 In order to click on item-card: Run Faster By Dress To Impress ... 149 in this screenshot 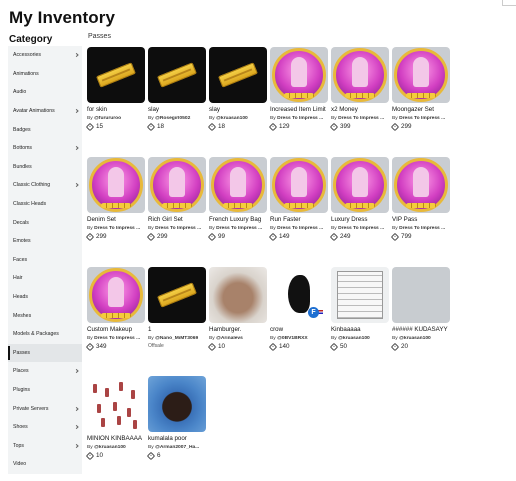, I will do `click(298, 199)`.